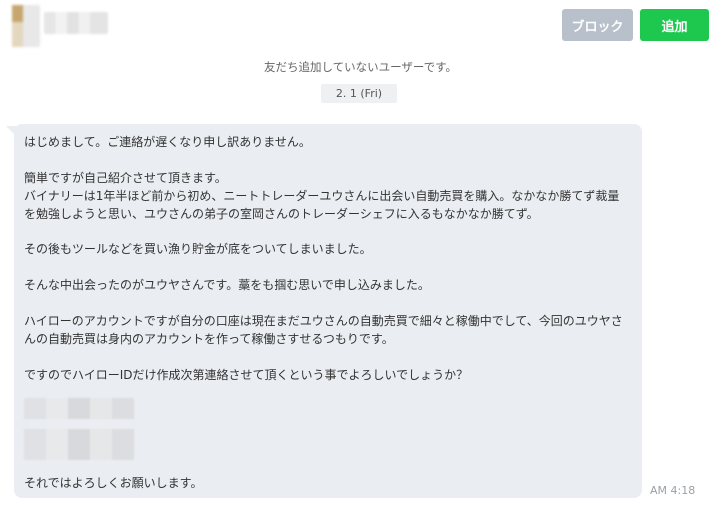  Describe the element at coordinates (125, 178) in the screenshot. I see `message-line: 簡単ですが自己紹介させて頂きます。` at that location.